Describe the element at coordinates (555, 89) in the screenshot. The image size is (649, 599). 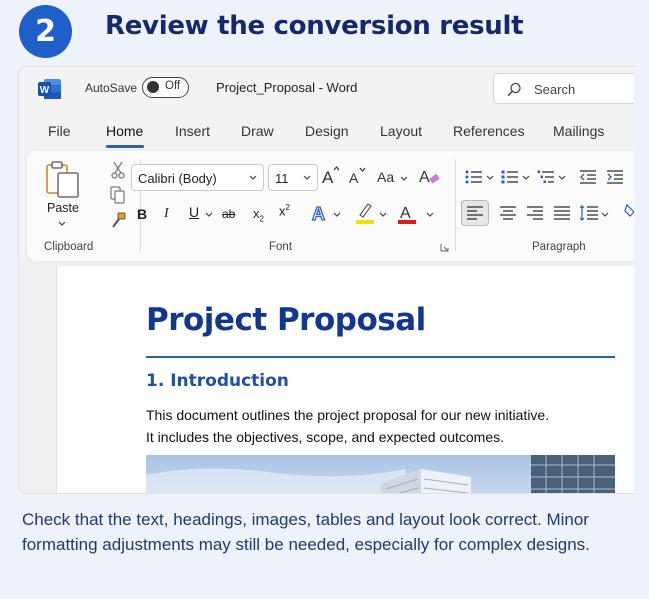
I see `search-placeholder: Search` at that location.